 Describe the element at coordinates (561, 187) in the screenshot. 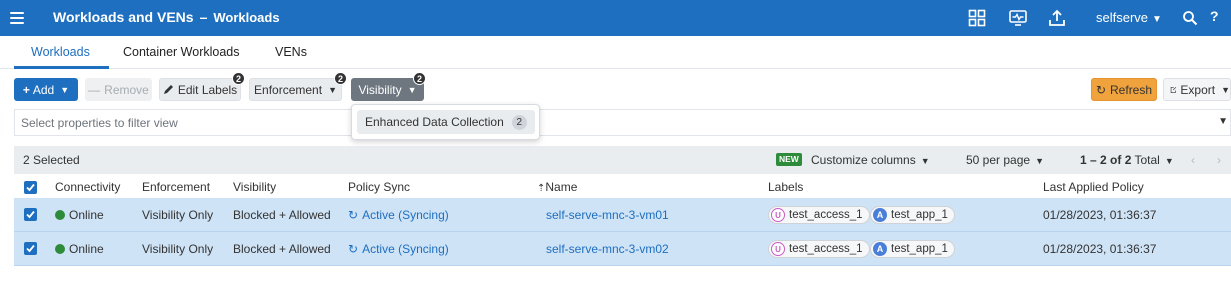

I see `column-header-name-label: Name` at that location.